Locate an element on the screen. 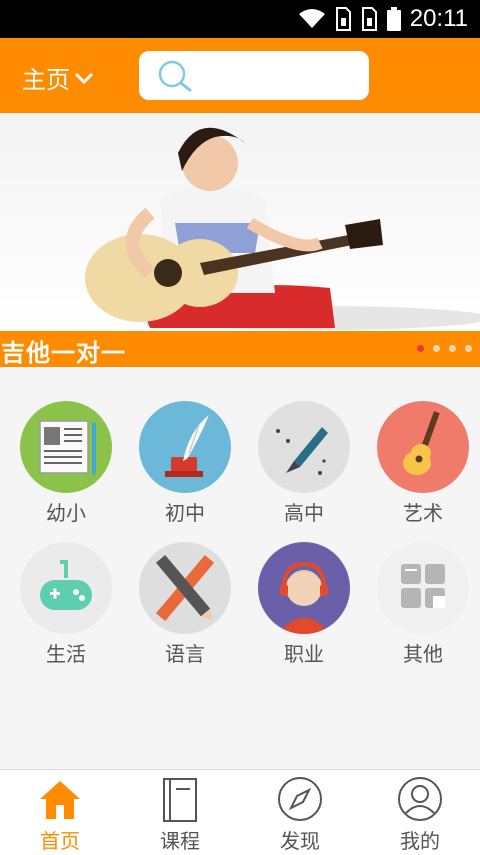 This screenshot has height=855, width=480. status-bar: 20:11 is located at coordinates (240, 19).